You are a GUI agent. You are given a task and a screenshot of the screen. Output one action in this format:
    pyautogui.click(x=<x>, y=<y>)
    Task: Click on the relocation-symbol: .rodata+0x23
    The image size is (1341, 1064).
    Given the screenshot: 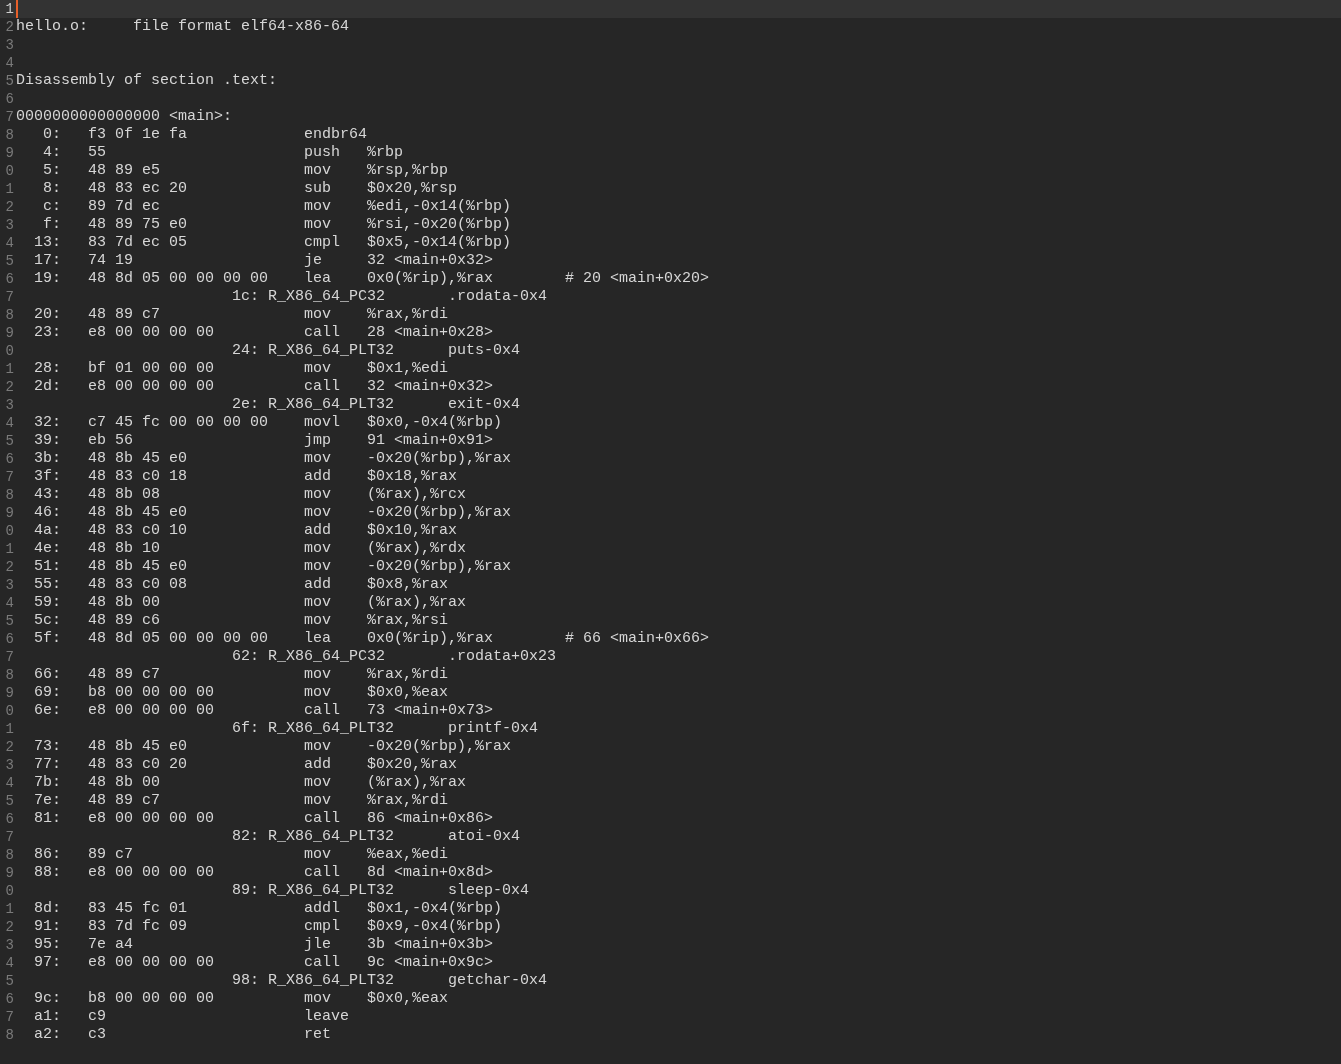 What is the action you would take?
    pyautogui.click(x=502, y=657)
    